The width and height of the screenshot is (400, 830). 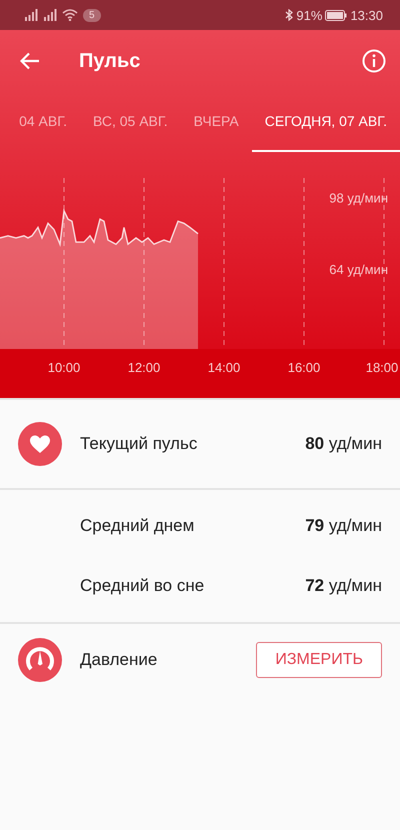 I want to click on date-tab: 04 АВГ., so click(x=43, y=122).